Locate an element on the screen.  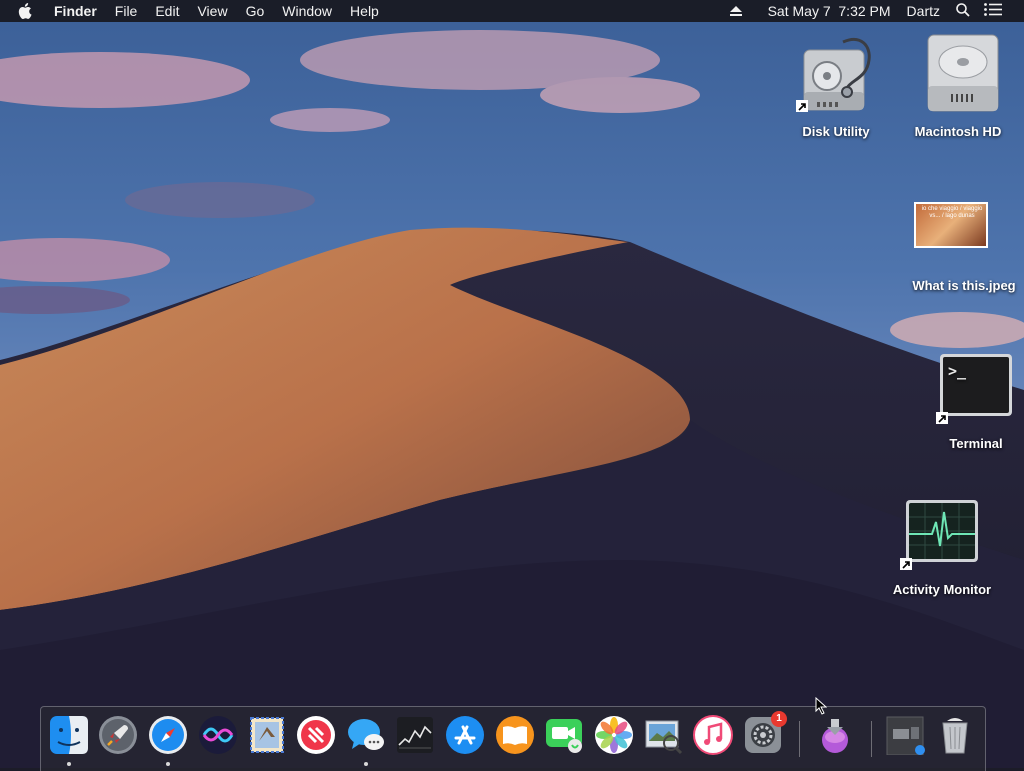
menu-window: Window is located at coordinates (307, 11).